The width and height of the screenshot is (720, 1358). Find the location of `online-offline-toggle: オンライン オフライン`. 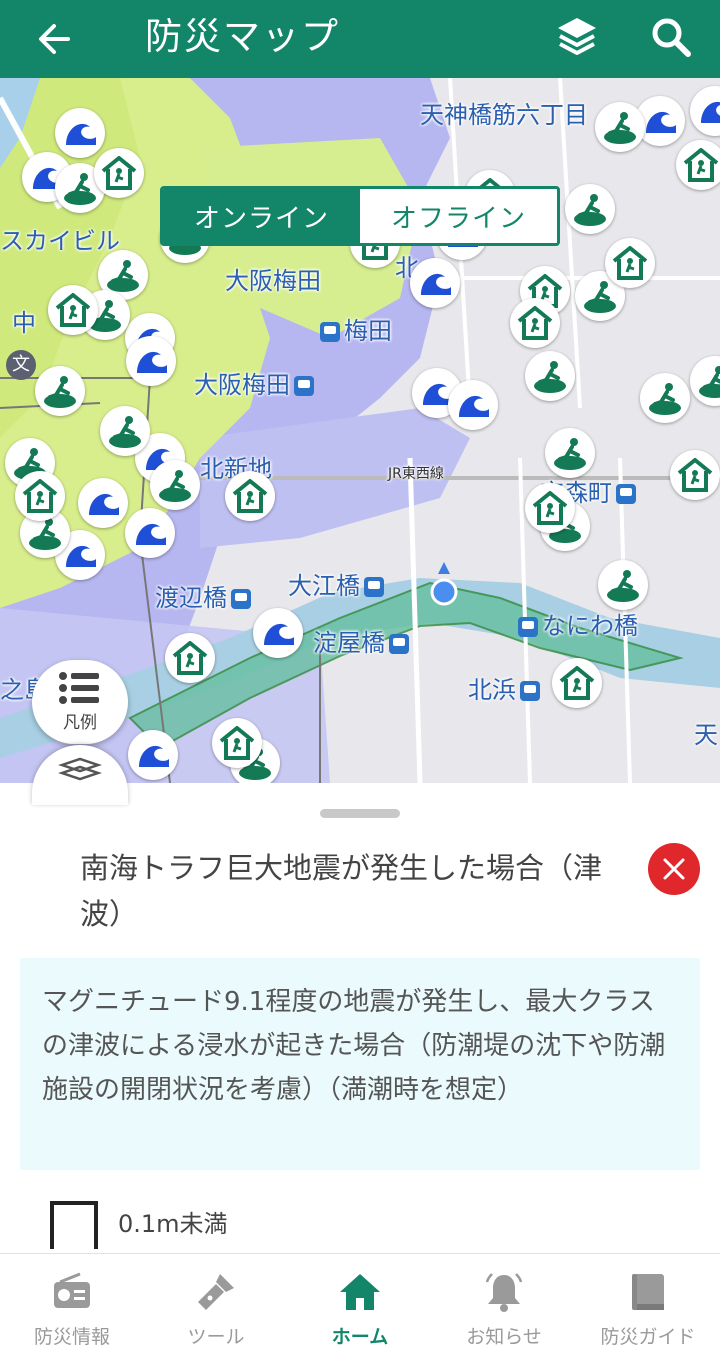

online-offline-toggle: オンライン オフライン is located at coordinates (360, 216).